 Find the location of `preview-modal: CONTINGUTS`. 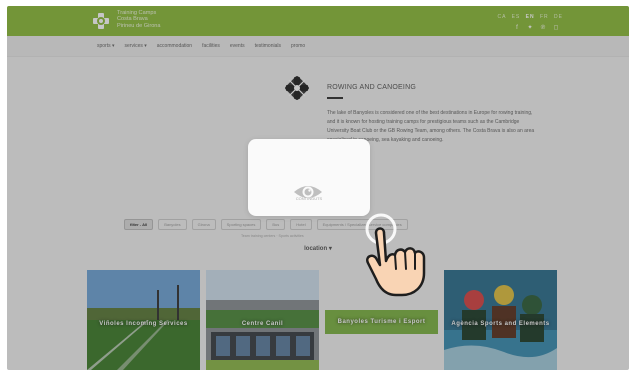

preview-modal: CONTINGUTS is located at coordinates (309, 177).